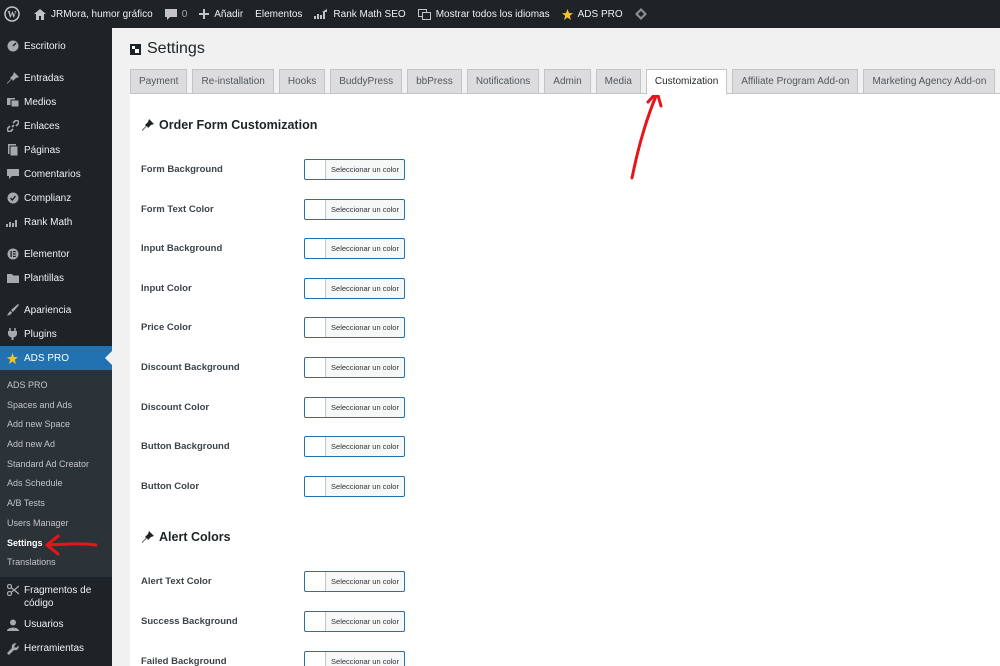  I want to click on sidebar-item-rank-math: Rank Math, so click(56, 222).